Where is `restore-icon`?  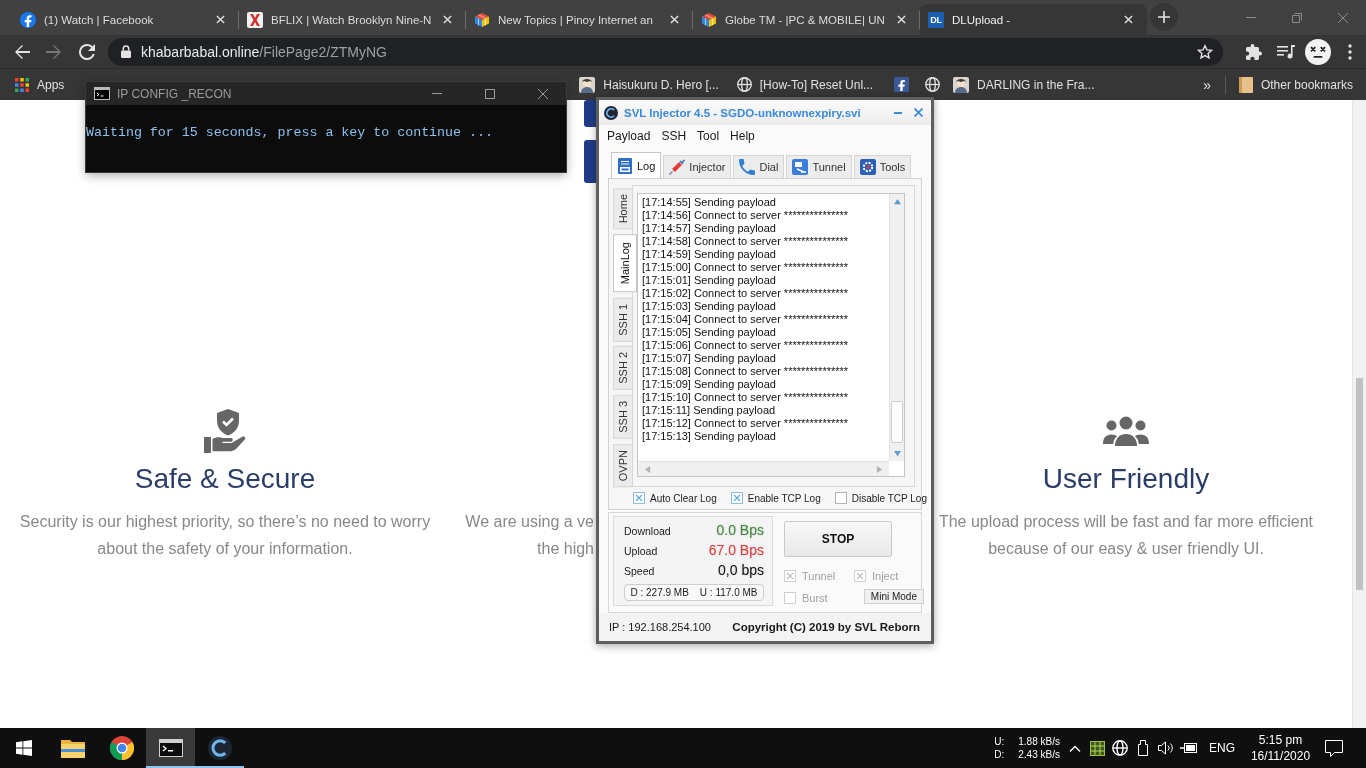 restore-icon is located at coordinates (1297, 17).